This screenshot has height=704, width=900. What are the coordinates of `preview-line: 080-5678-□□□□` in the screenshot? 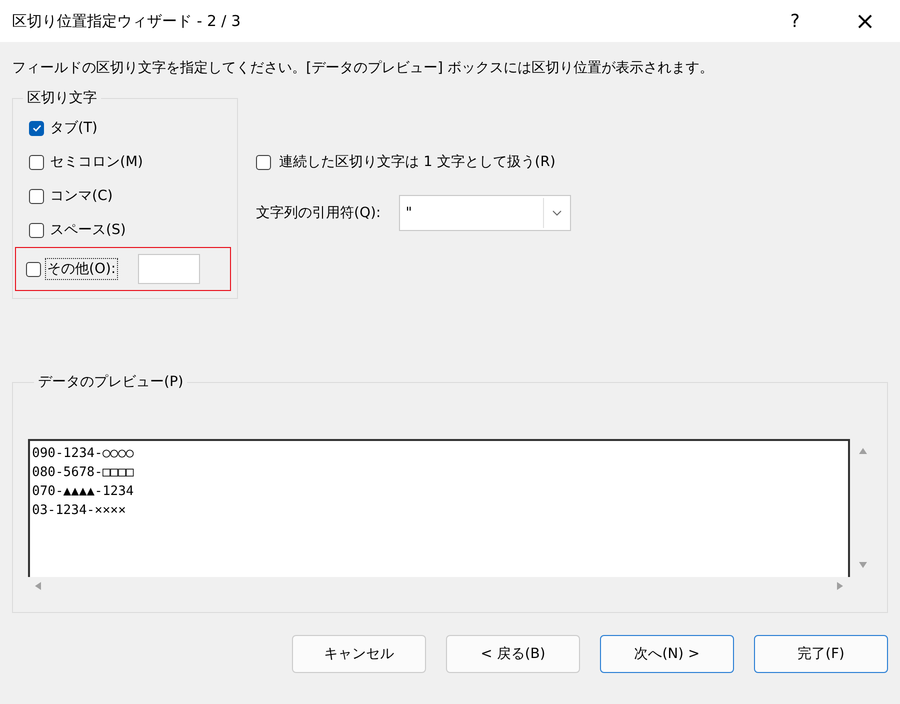 It's located at (83, 473).